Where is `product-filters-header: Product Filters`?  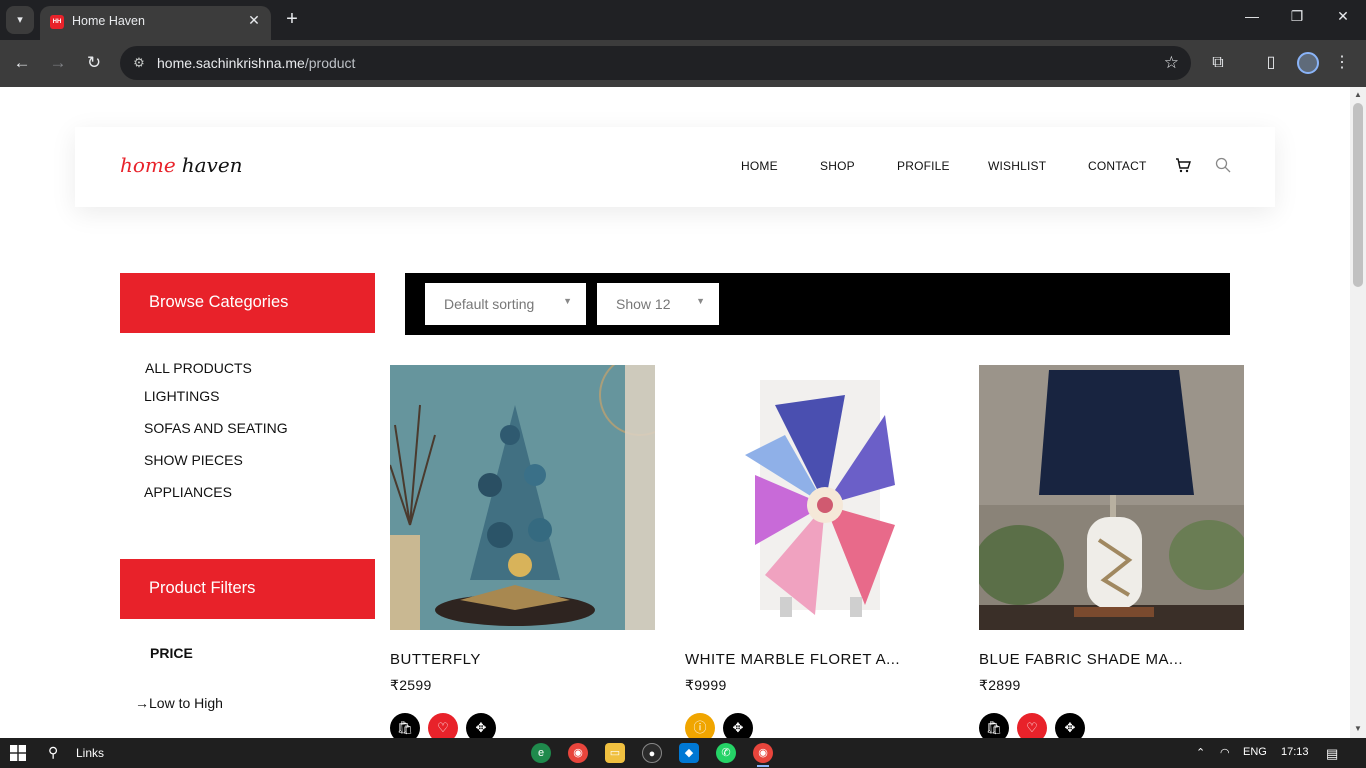
product-filters-header: Product Filters is located at coordinates (247, 589).